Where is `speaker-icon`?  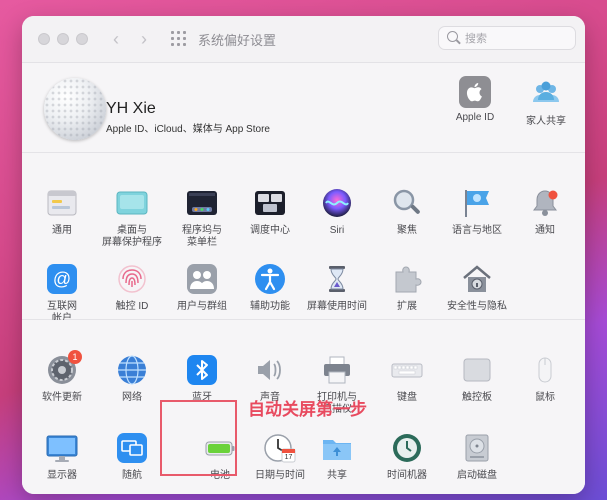 speaker-icon is located at coordinates (270, 370).